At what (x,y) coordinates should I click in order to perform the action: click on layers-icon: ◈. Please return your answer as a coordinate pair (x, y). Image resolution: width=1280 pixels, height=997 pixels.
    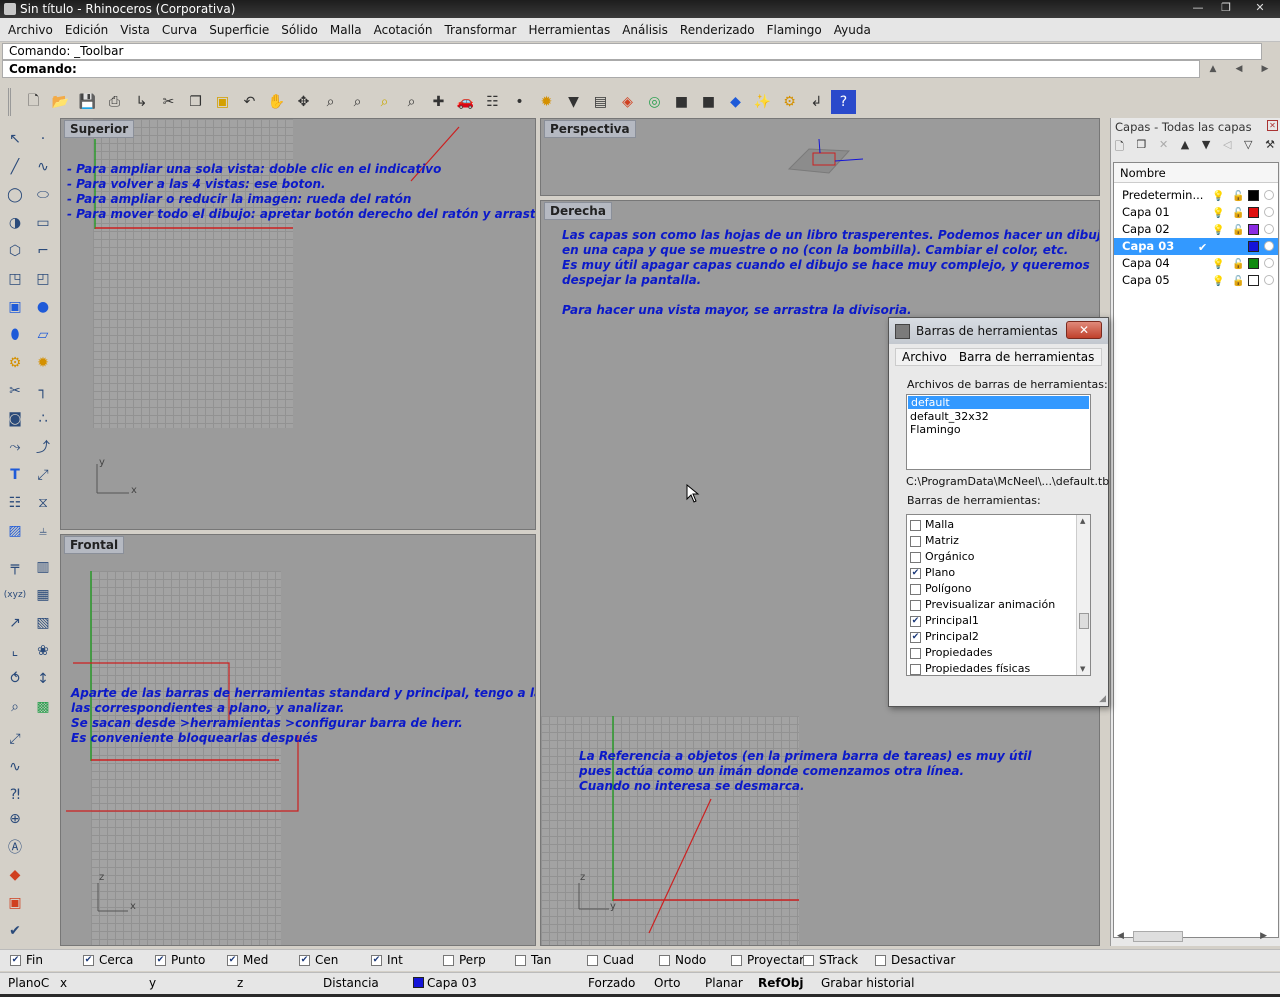
    Looking at the image, I should click on (627, 102).